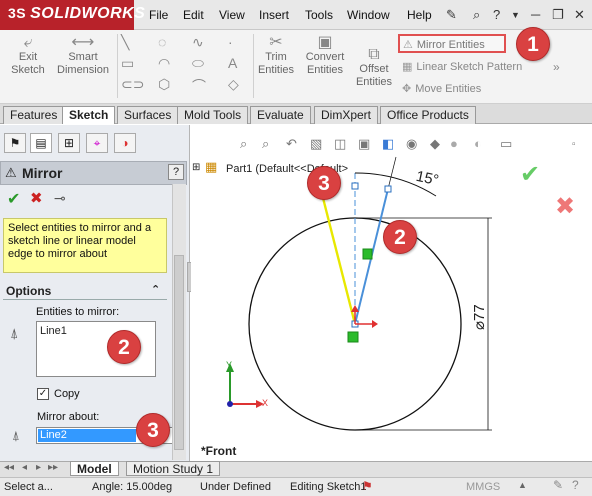  I want to click on help-status-icon: ?, so click(575, 485).